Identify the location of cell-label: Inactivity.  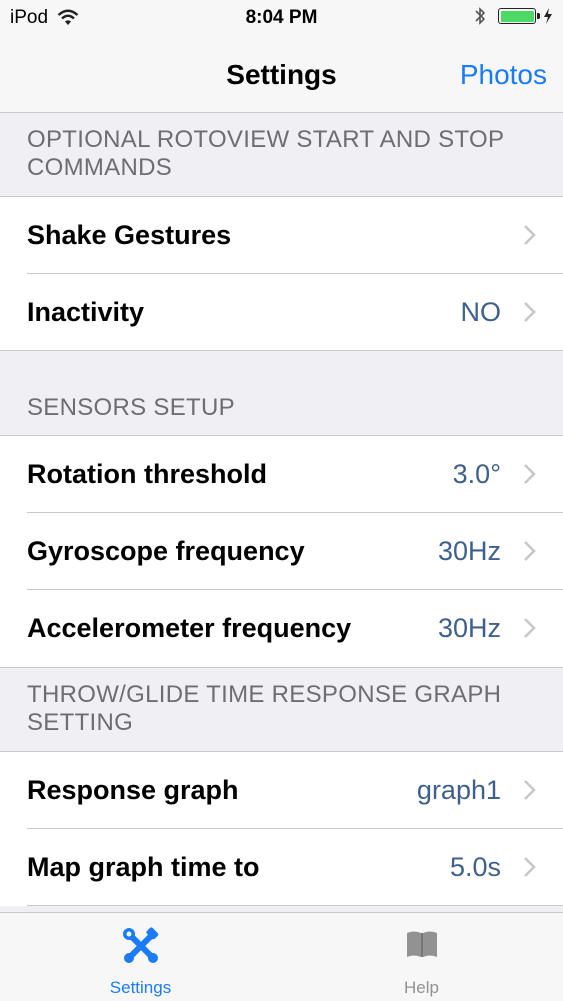
(86, 312).